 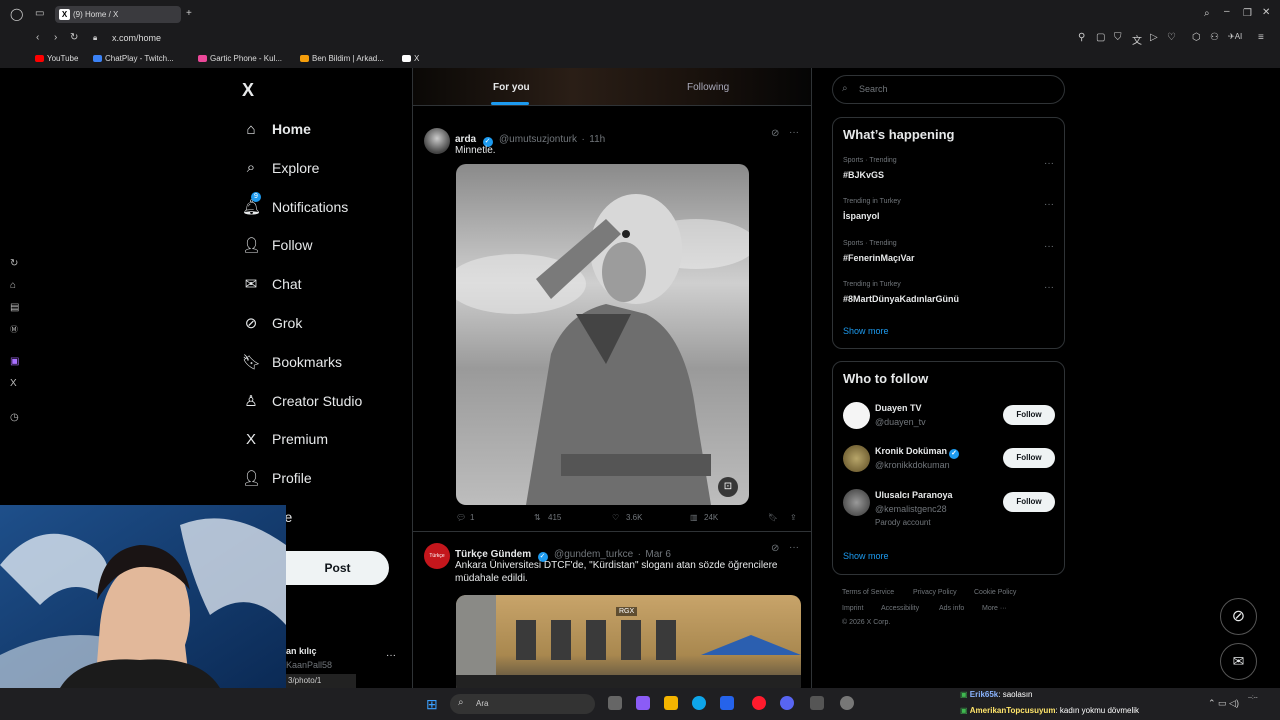 I want to click on bookmark-4: X, so click(x=410, y=58).